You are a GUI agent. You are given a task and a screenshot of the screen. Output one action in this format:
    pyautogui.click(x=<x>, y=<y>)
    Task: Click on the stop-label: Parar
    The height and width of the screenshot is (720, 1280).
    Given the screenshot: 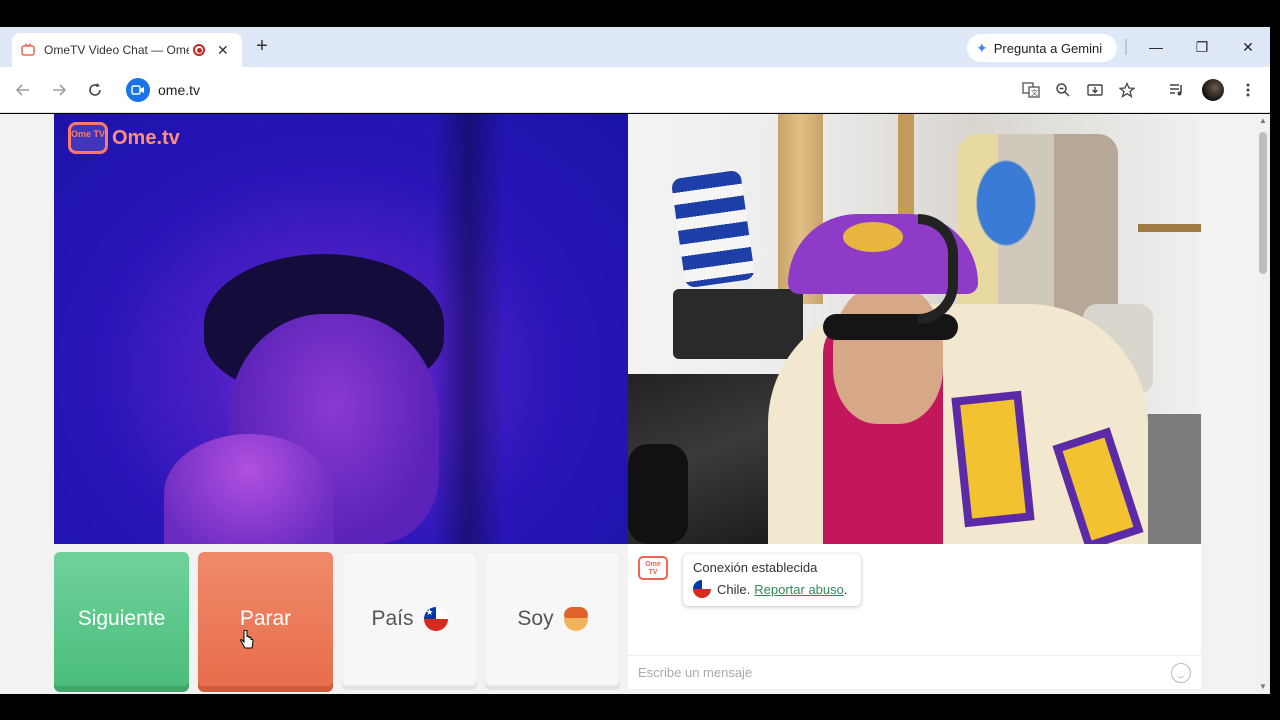 What is the action you would take?
    pyautogui.click(x=265, y=618)
    